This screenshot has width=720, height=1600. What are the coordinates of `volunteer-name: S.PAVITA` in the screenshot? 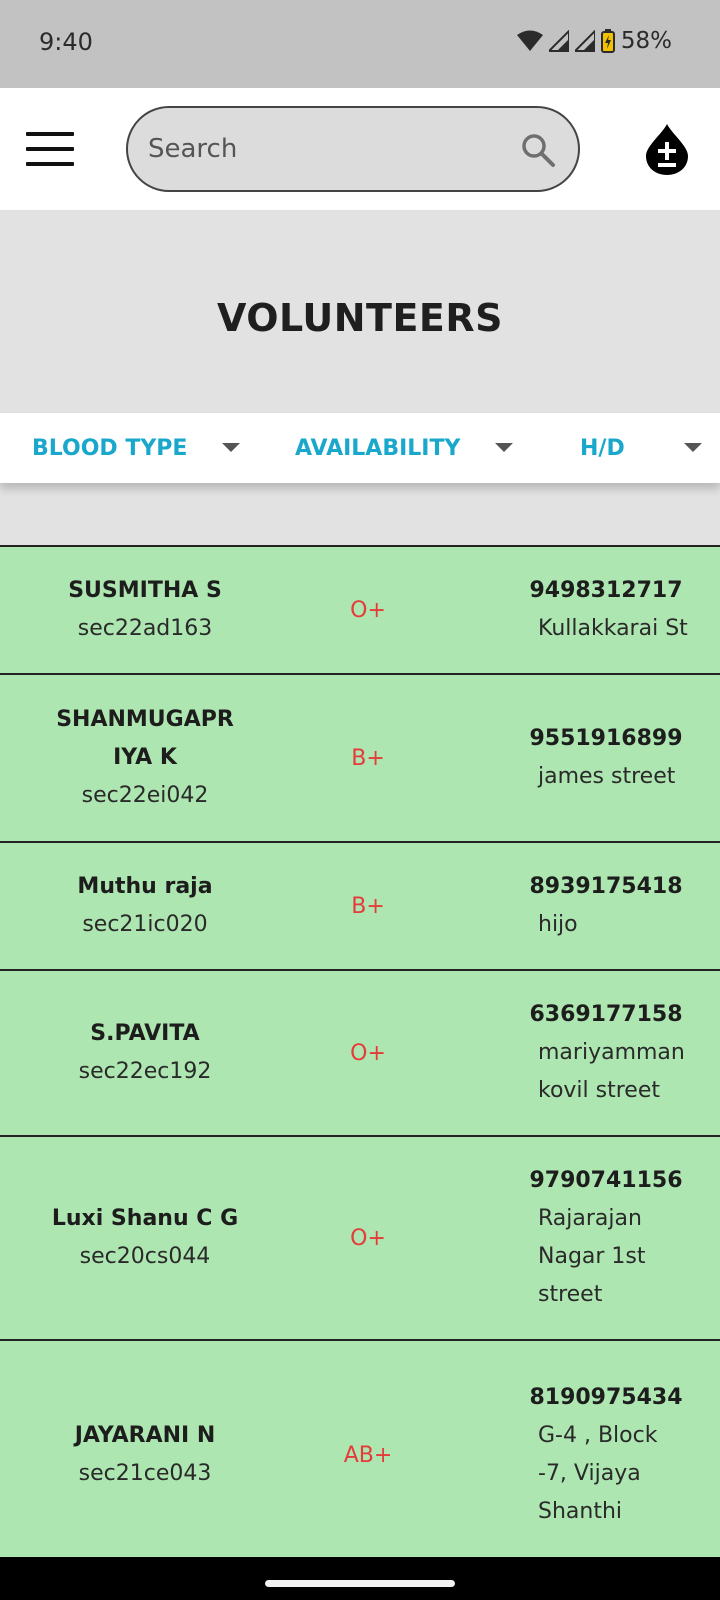 It's located at (145, 1033).